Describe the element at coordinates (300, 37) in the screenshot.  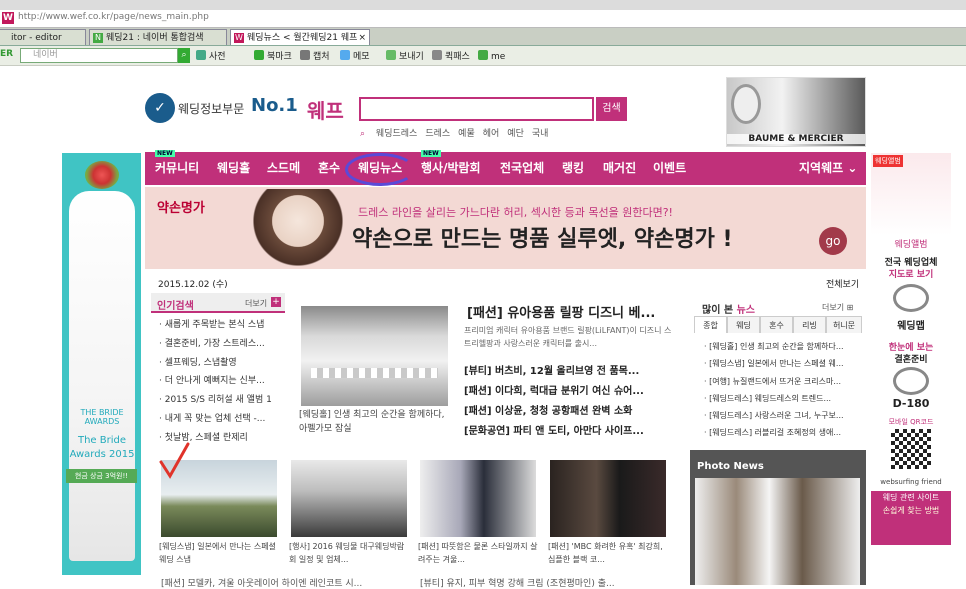
I see `browser-tab-active: W 웨딩뉴스 < 월간웨딩21 웨프 ×` at that location.